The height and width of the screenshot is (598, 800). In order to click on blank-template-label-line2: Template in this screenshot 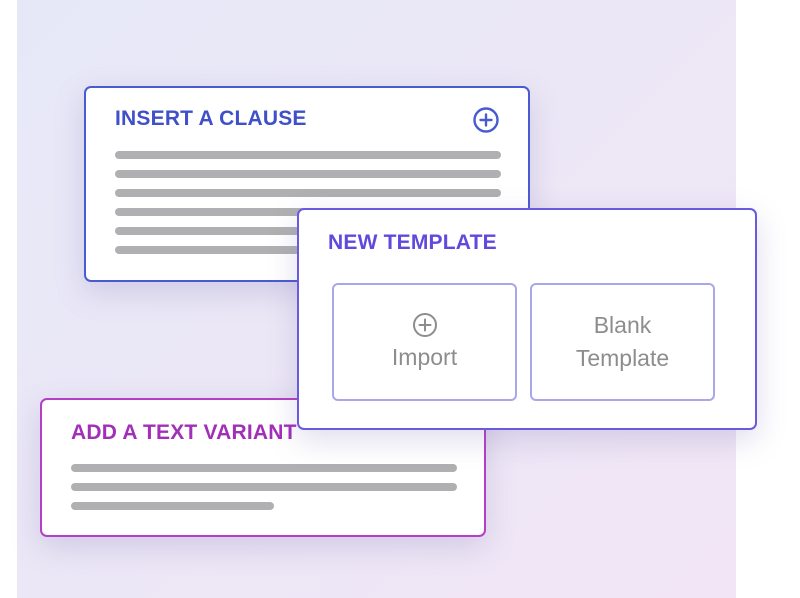, I will do `click(622, 358)`.